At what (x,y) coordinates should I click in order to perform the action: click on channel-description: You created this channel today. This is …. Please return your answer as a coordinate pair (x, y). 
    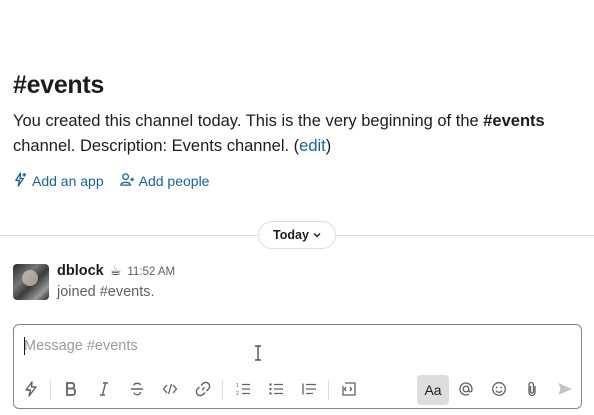
    Looking at the image, I should click on (298, 134).